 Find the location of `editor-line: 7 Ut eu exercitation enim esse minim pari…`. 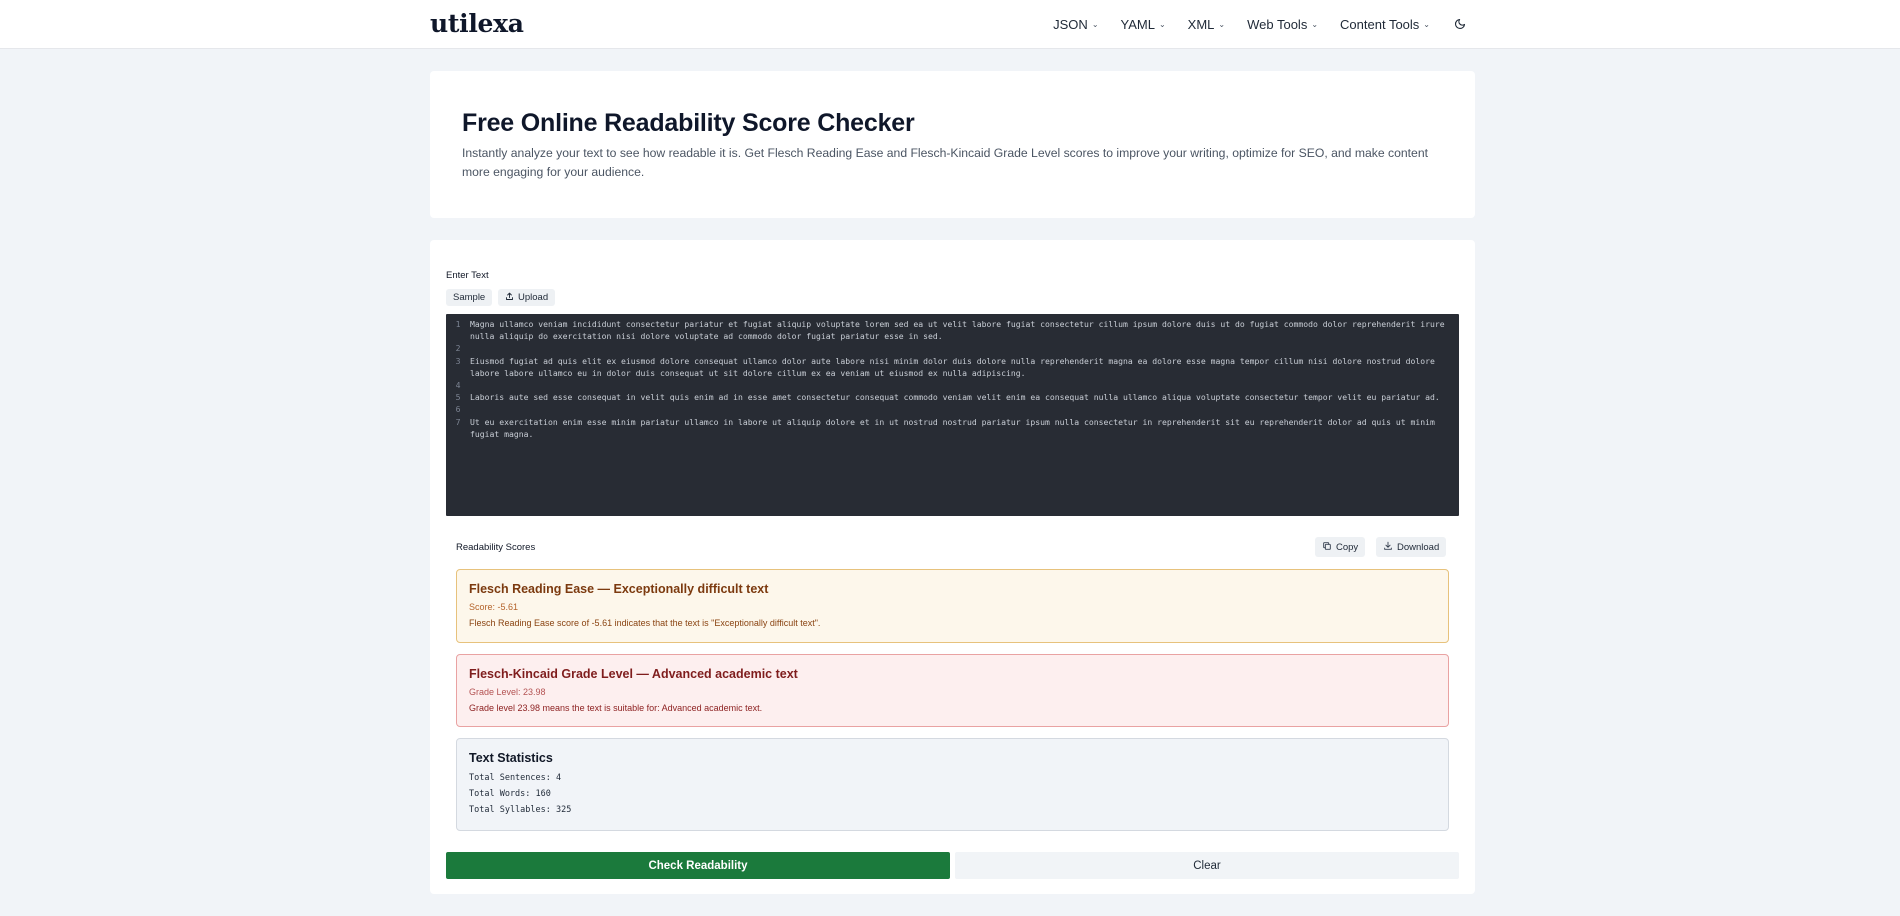

editor-line: 7 Ut eu exercitation enim esse minim pari… is located at coordinates (952, 428).